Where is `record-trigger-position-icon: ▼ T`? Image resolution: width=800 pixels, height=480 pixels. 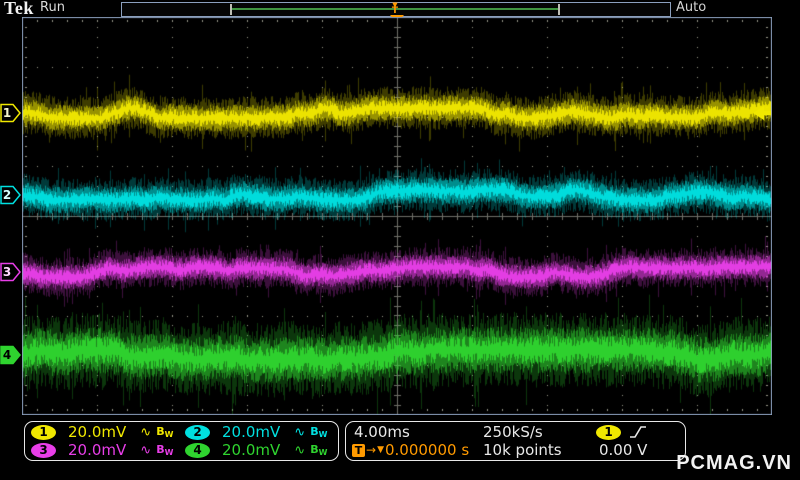 record-trigger-position-icon: ▼ T is located at coordinates (395, 9).